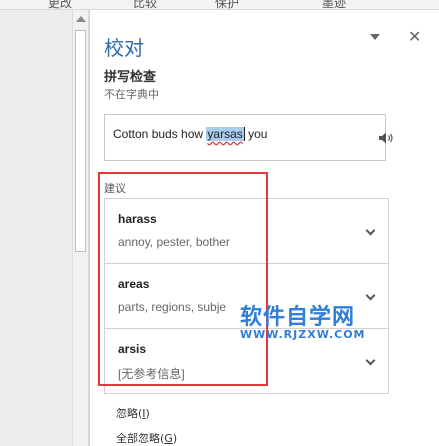  What do you see at coordinates (132, 349) in the screenshot?
I see `suggestion-word: arsis` at bounding box center [132, 349].